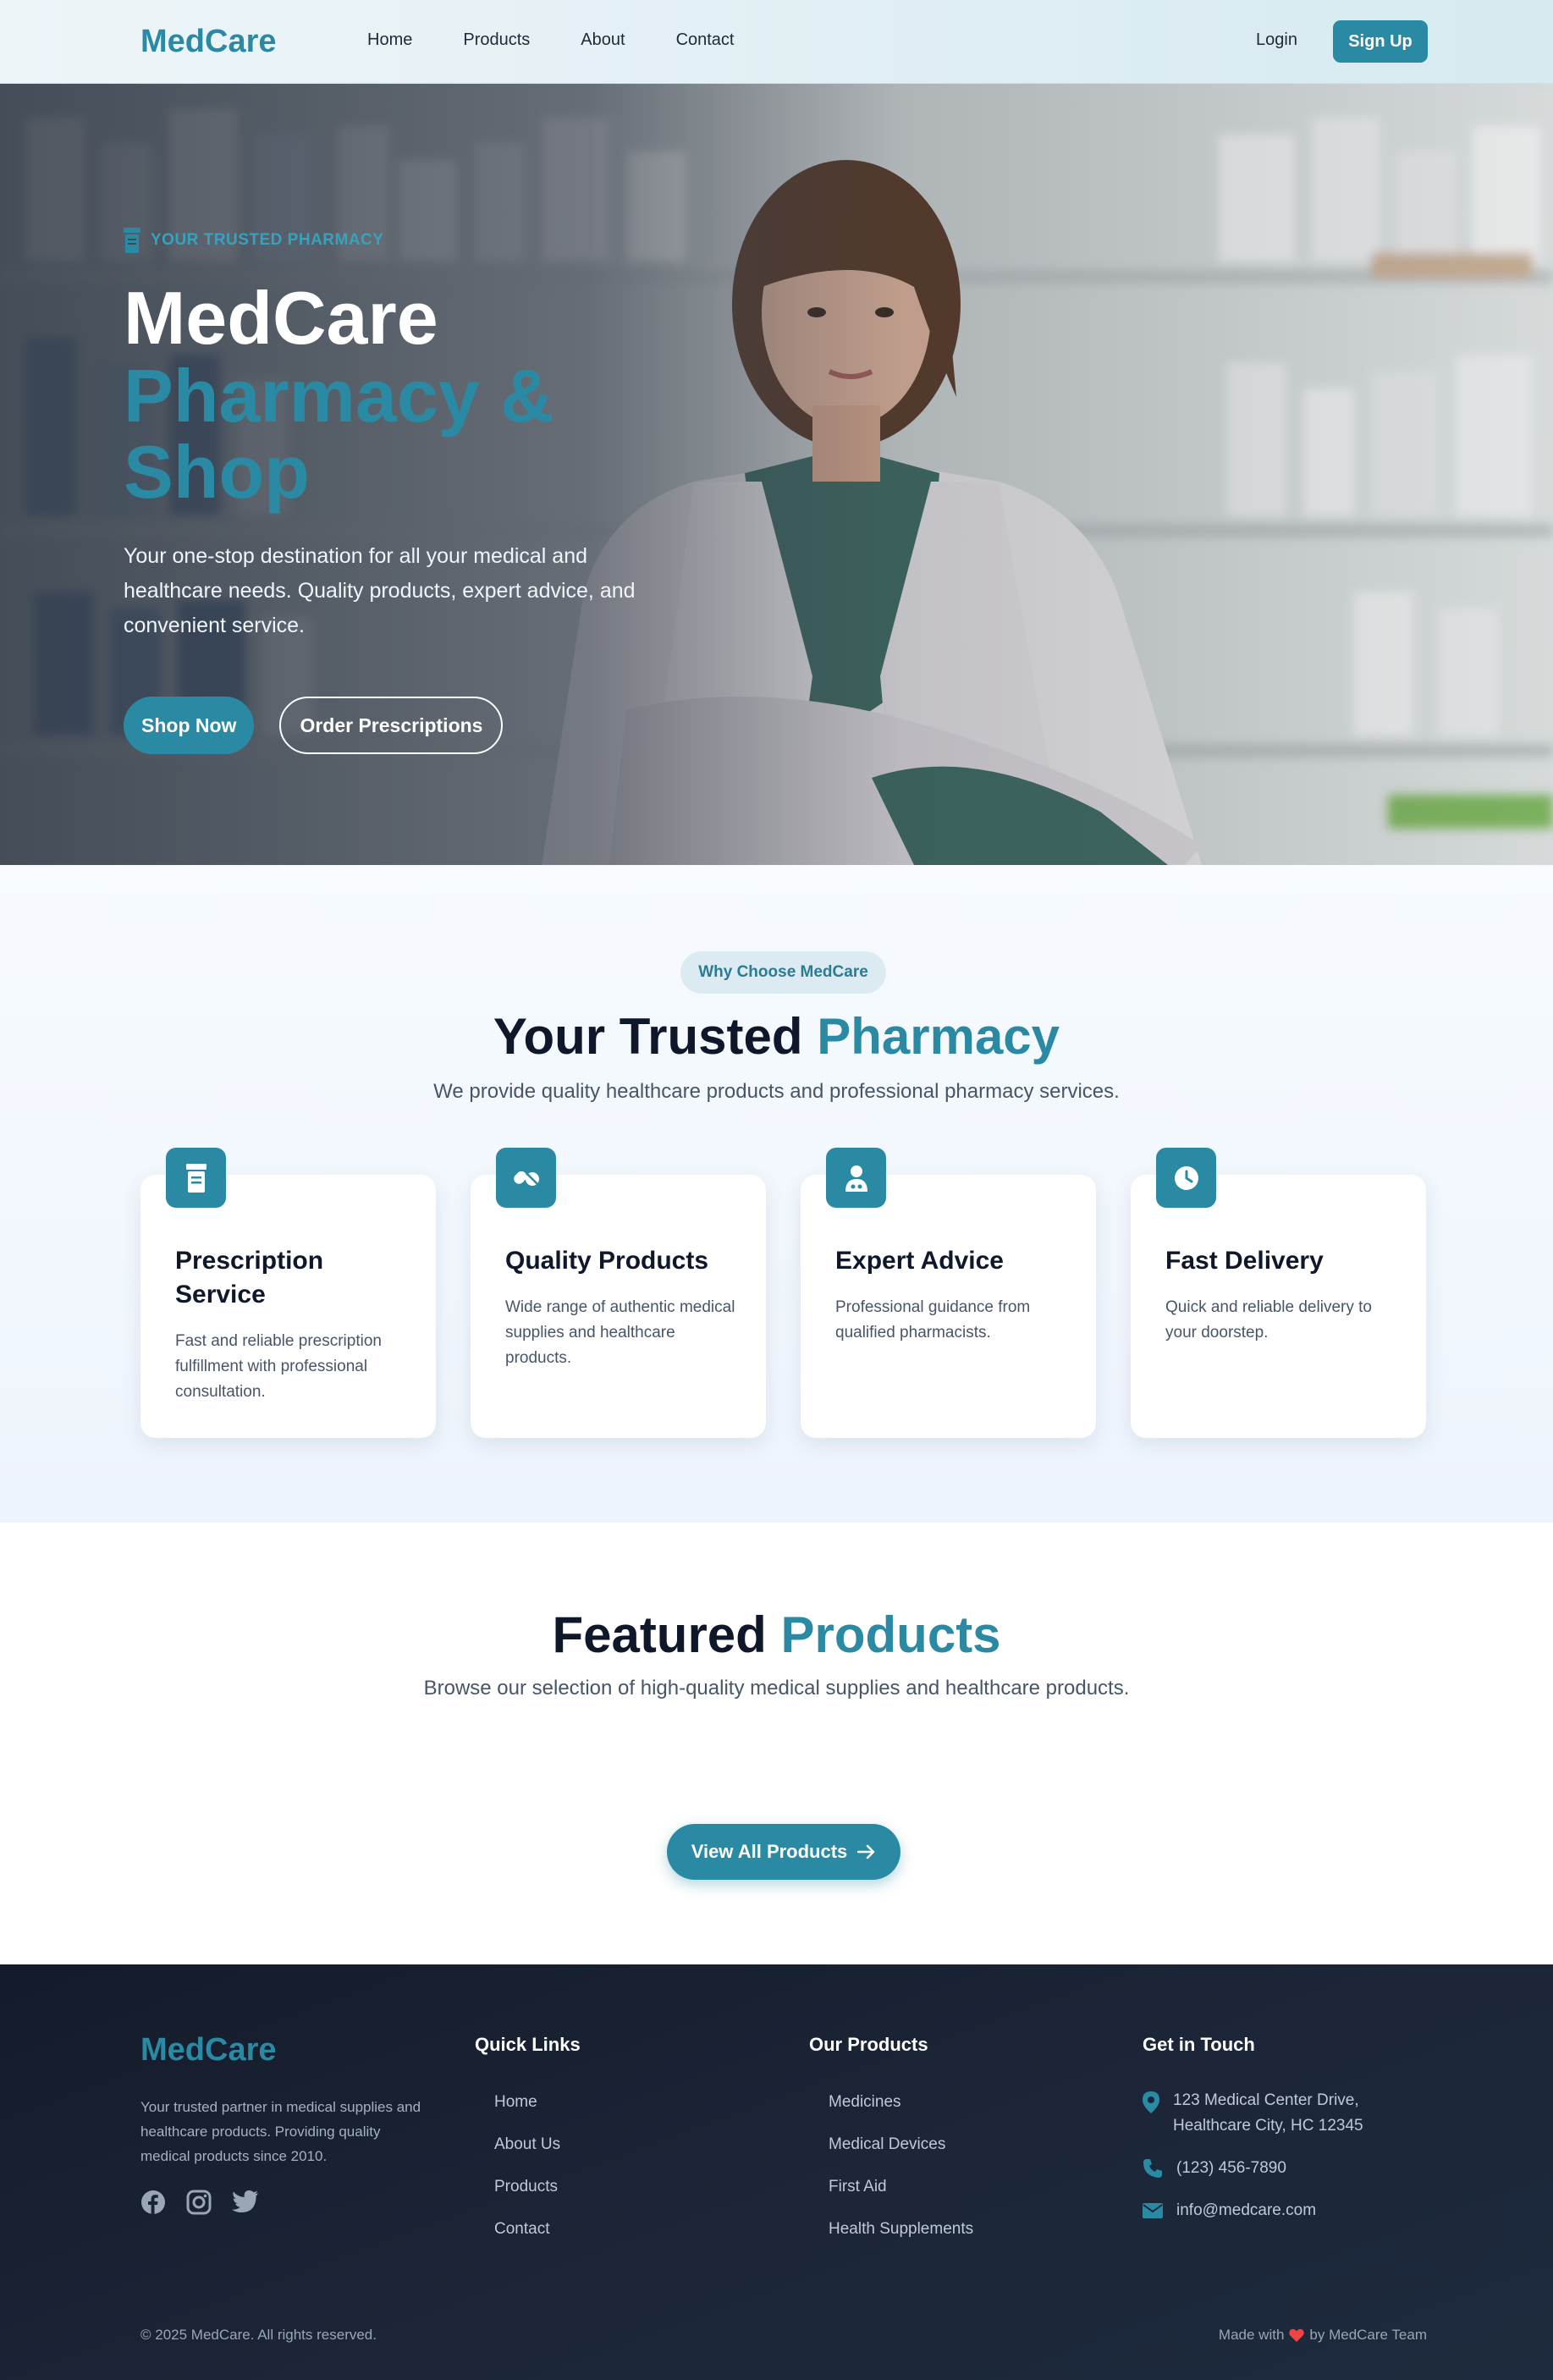 The width and height of the screenshot is (1553, 2380). I want to click on address-line-1: 123 Medical Center Drive,, so click(1266, 2100).